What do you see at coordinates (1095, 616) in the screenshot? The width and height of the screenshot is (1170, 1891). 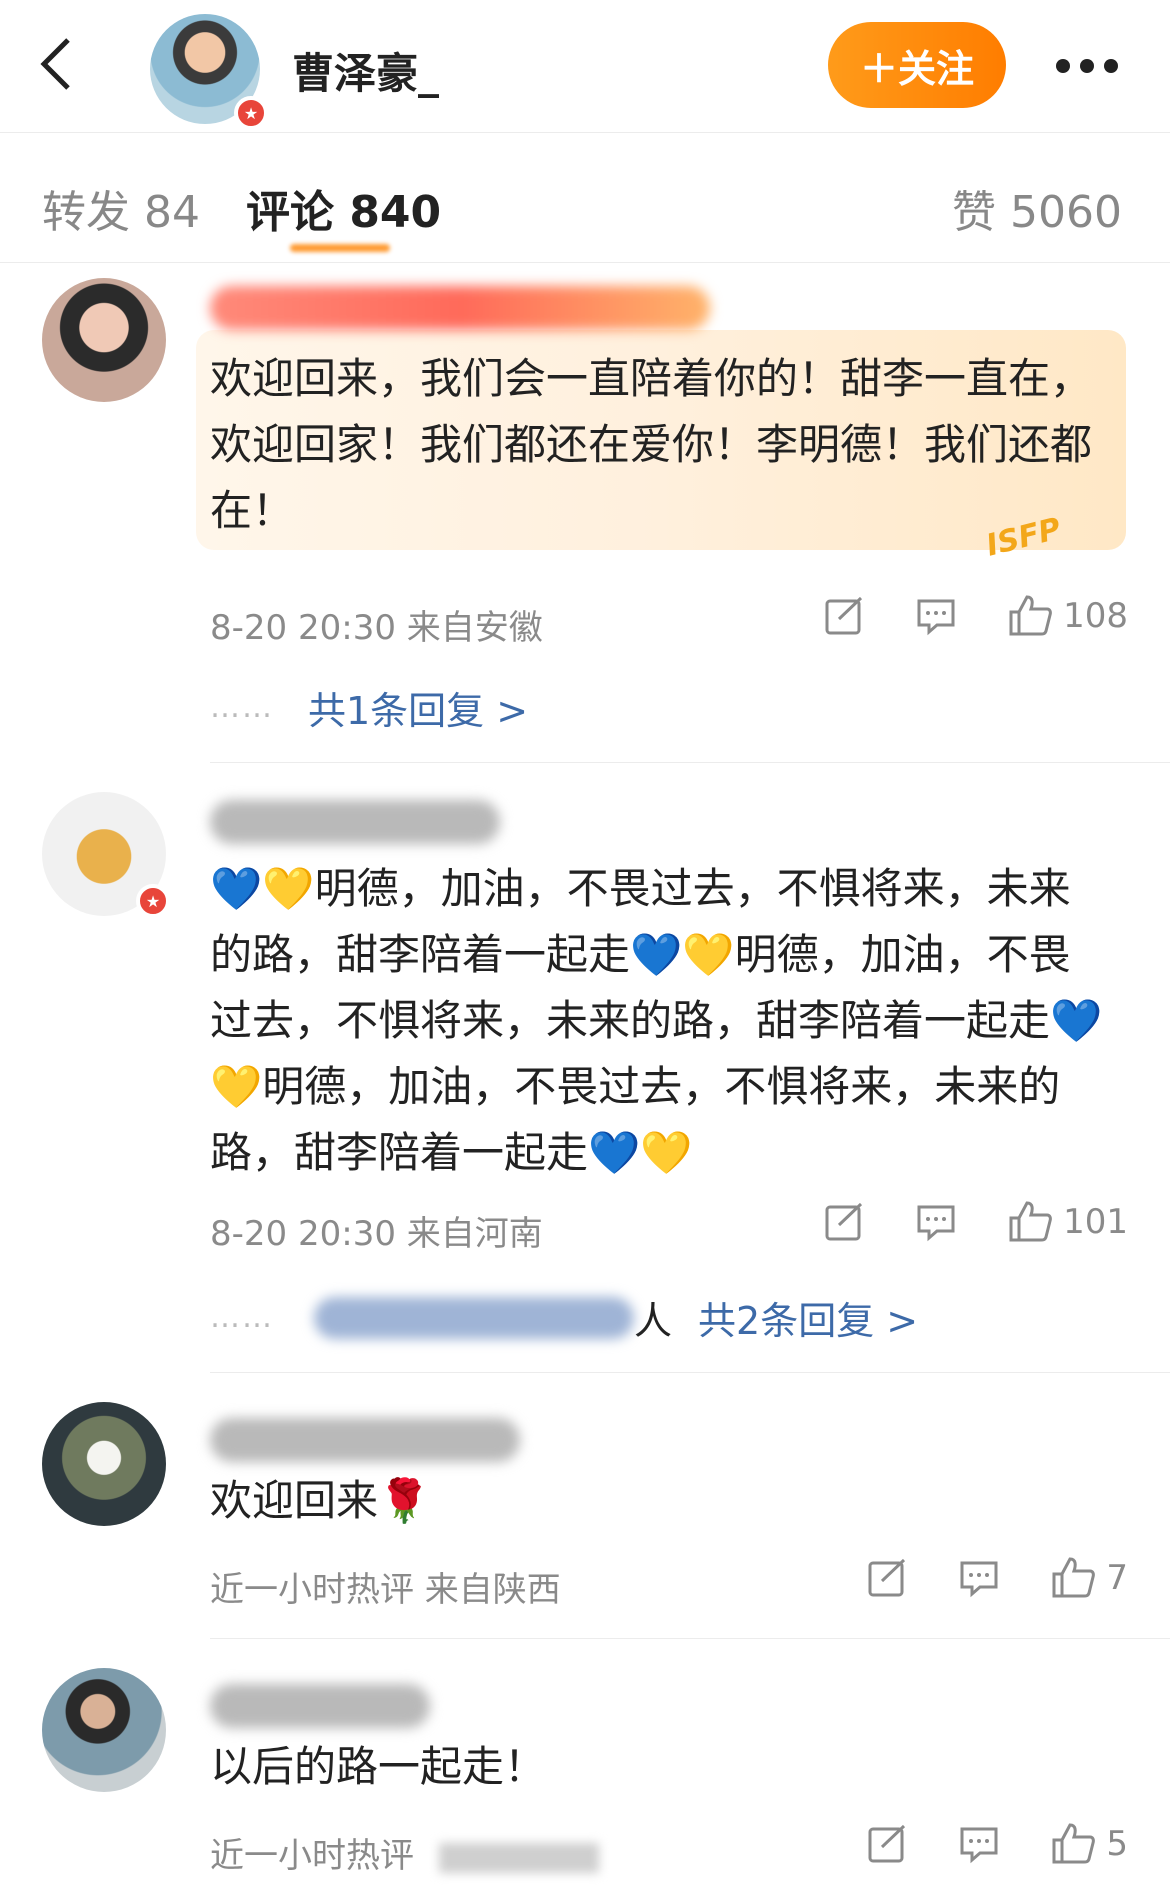 I see `like-count: 108` at bounding box center [1095, 616].